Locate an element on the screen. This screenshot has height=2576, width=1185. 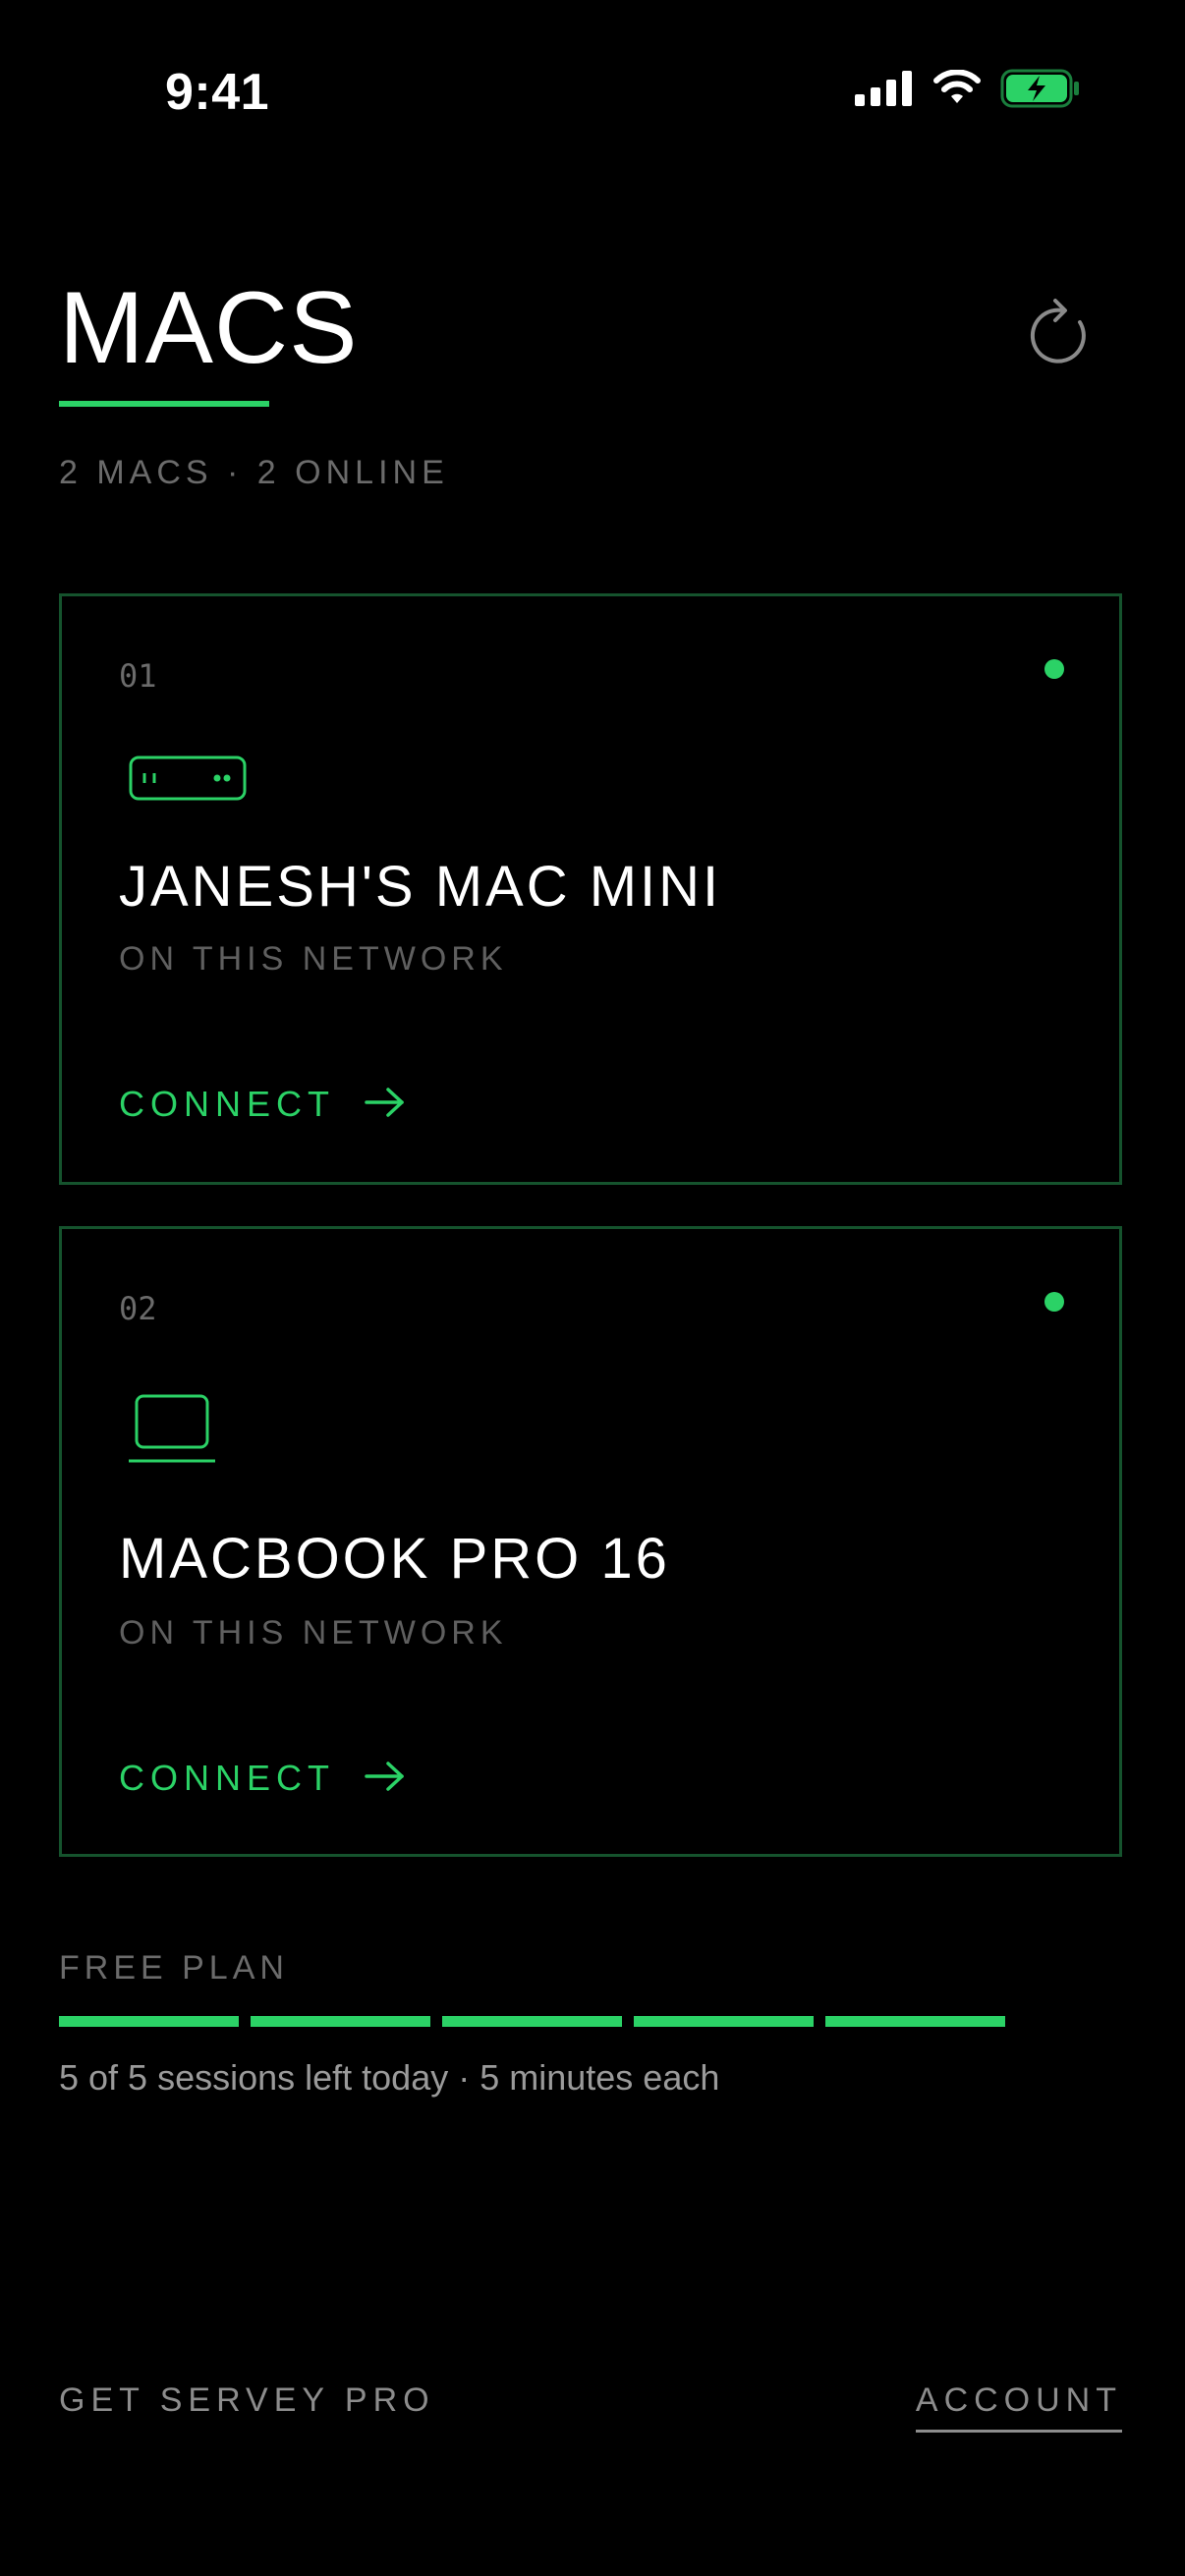
title-underline is located at coordinates (164, 404).